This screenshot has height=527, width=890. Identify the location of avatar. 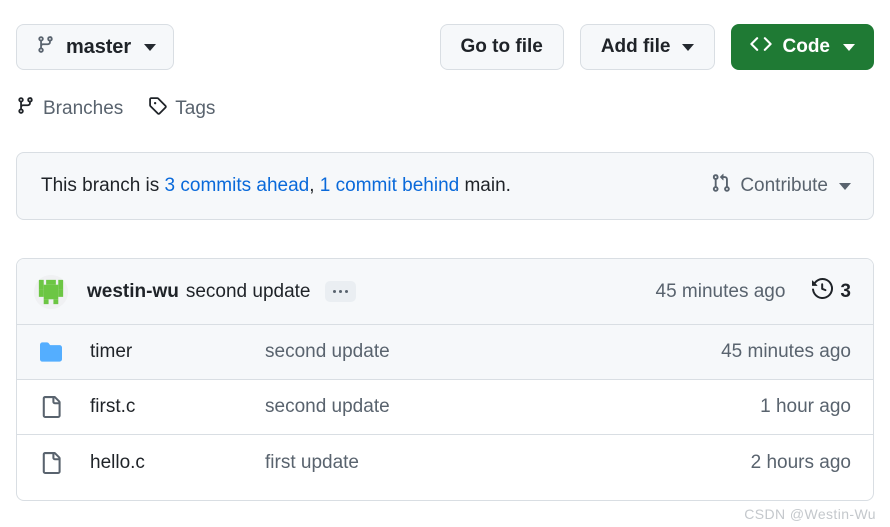
(51, 291).